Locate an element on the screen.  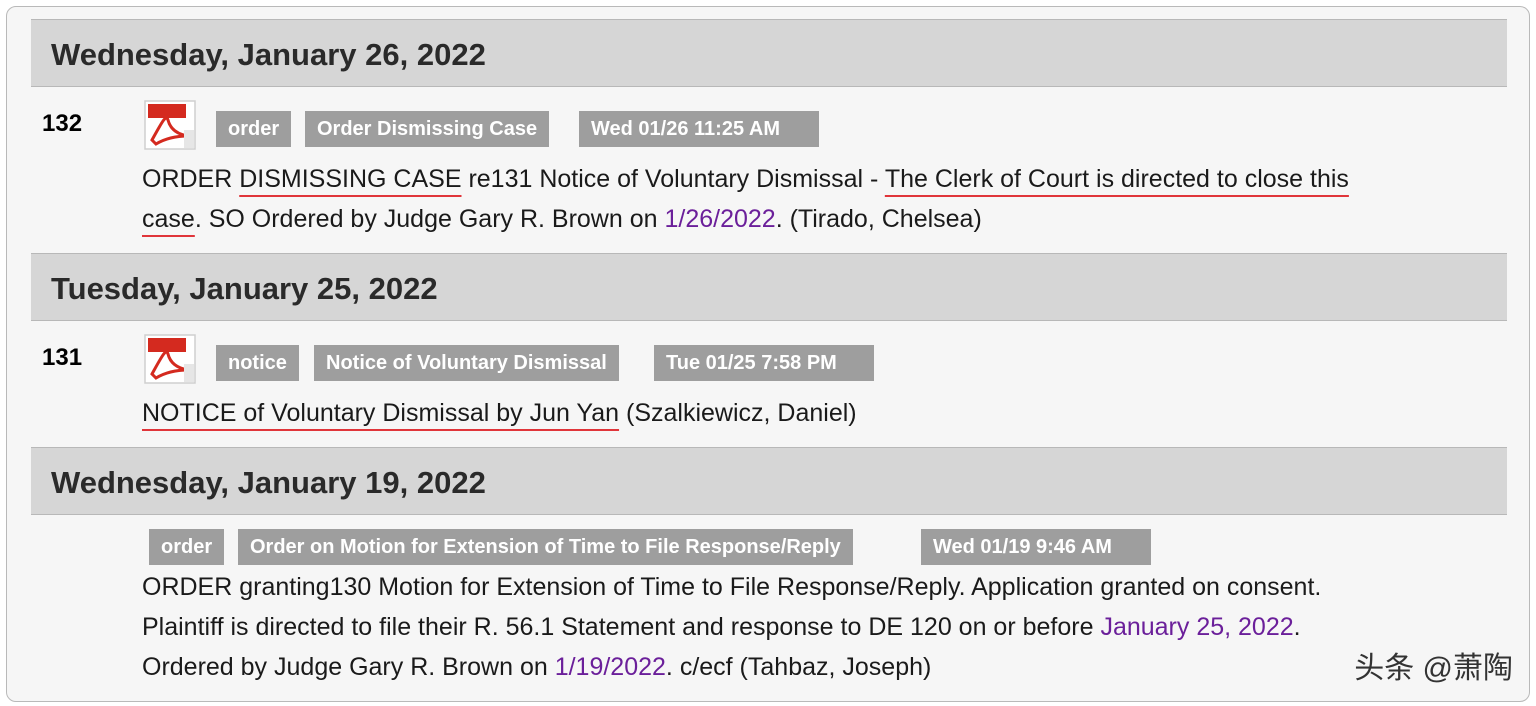
day-label: Tuesday, January 25, 2022 is located at coordinates (244, 288).